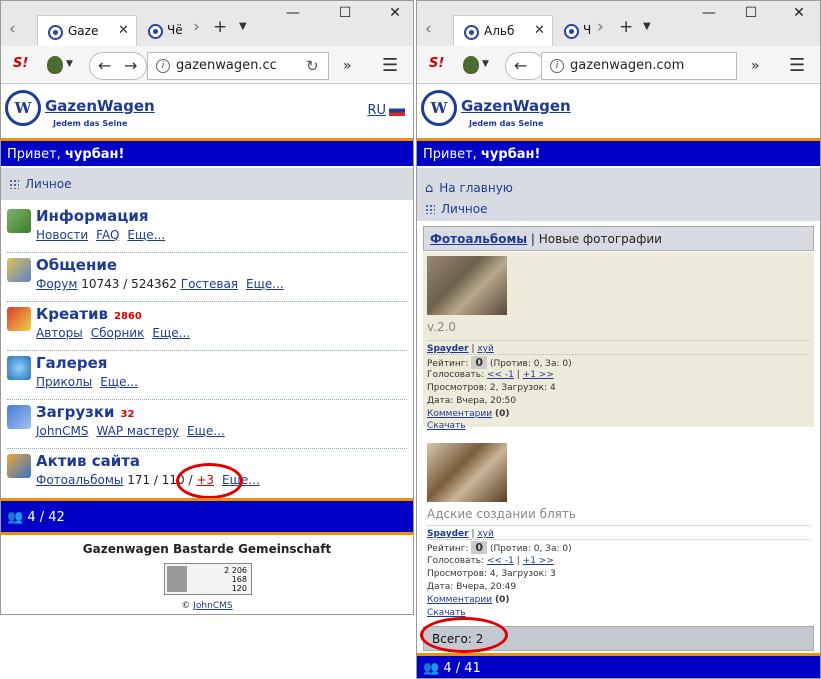  I want to click on menu-title: Актив сайта, so click(88, 461).